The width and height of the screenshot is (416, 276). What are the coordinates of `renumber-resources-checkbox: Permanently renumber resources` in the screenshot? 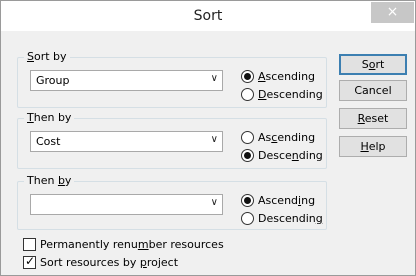 It's located at (123, 244).